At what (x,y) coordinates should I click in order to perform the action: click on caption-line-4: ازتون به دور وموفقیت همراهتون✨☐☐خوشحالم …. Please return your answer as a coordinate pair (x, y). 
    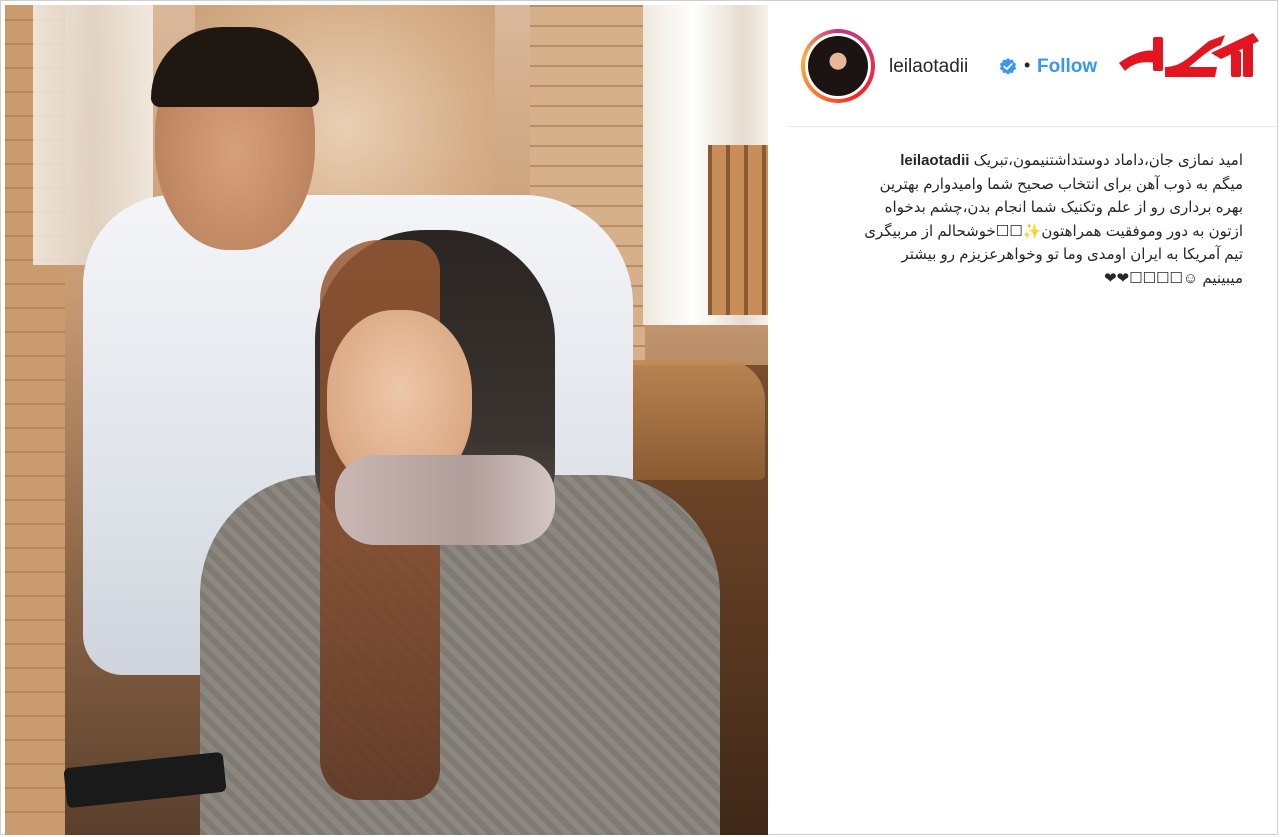
    Looking at the image, I should click on (1053, 231).